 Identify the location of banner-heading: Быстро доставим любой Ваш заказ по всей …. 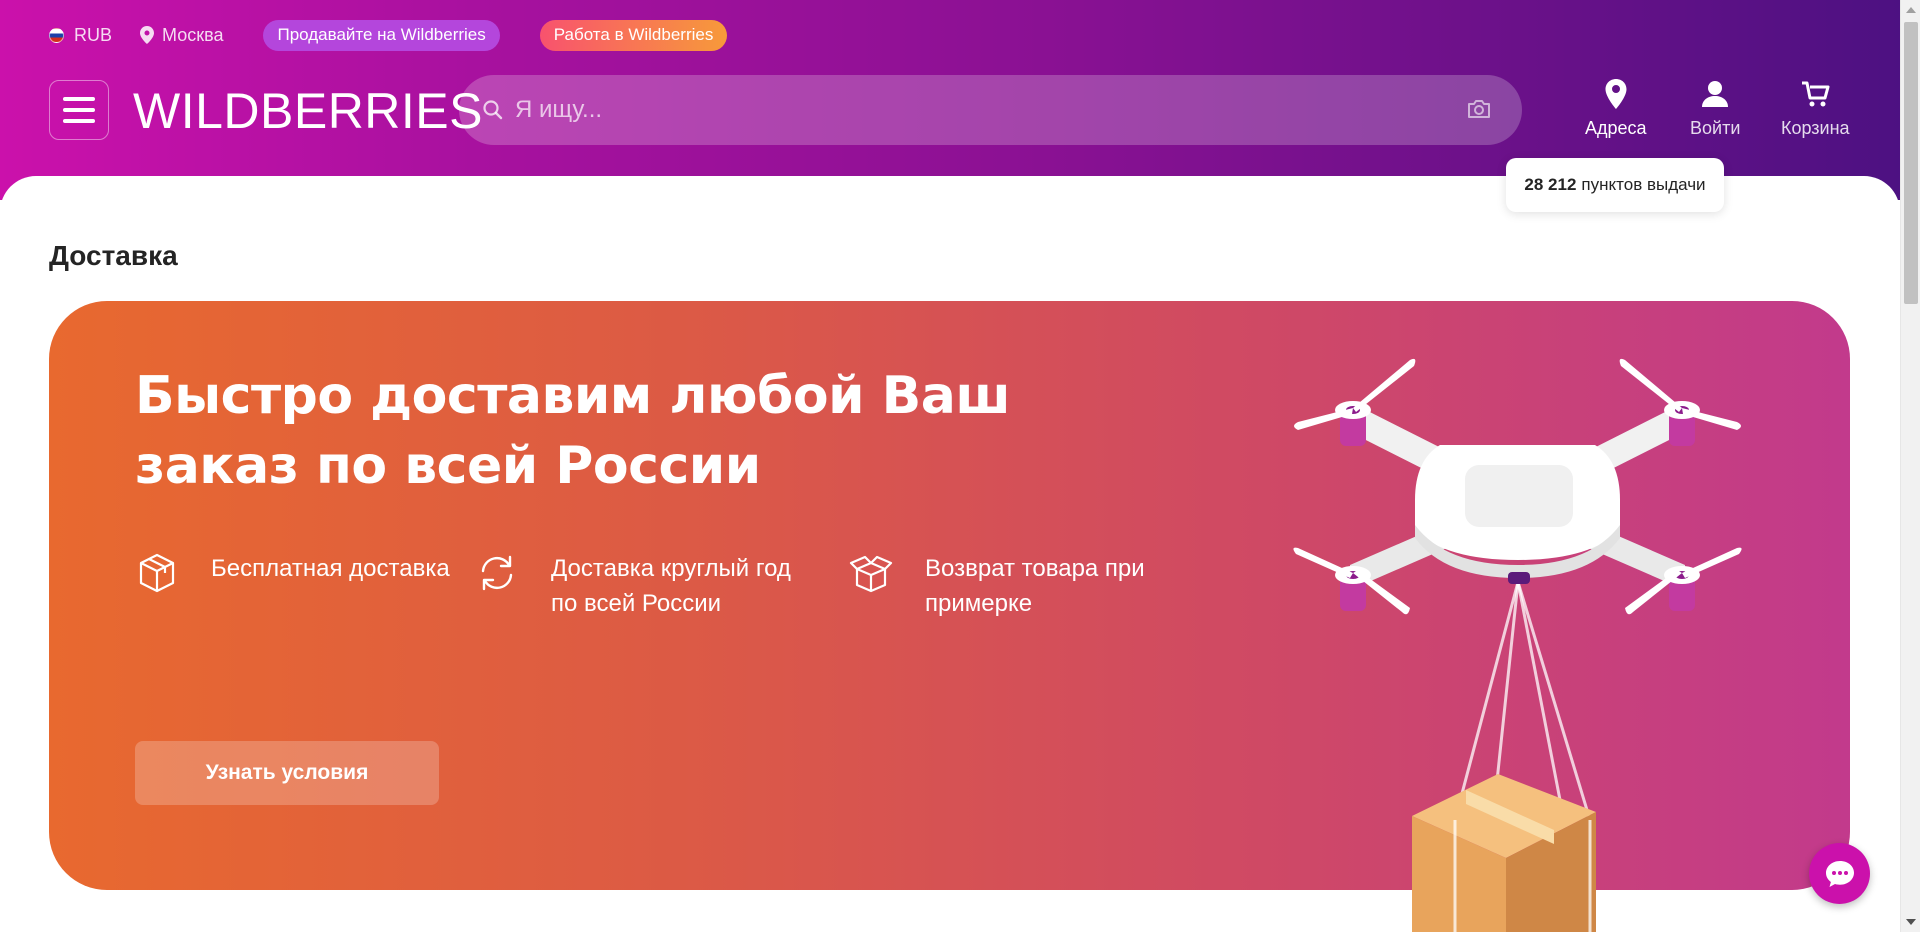
(573, 431).